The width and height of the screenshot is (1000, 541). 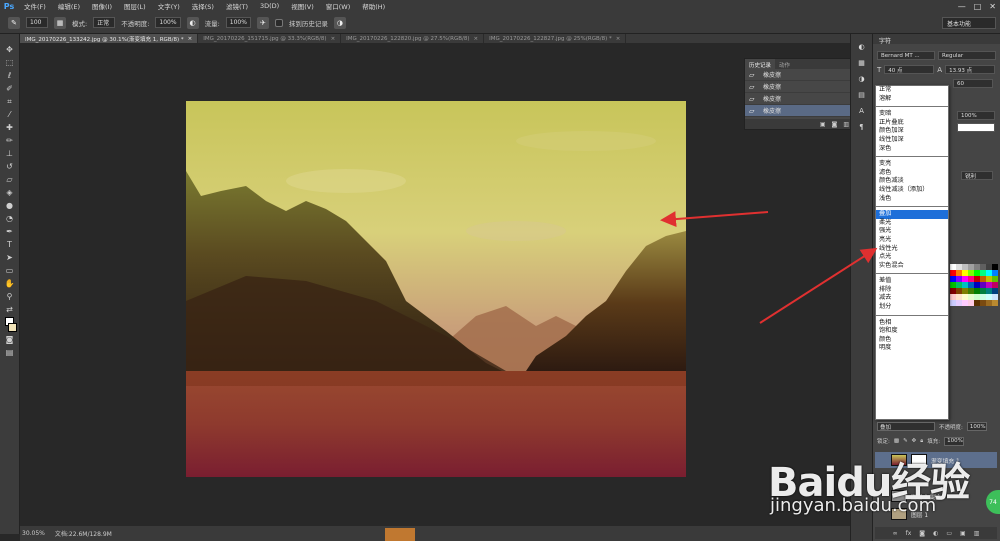 What do you see at coordinates (302, 6) in the screenshot?
I see `menu-view: 视图(V)` at bounding box center [302, 6].